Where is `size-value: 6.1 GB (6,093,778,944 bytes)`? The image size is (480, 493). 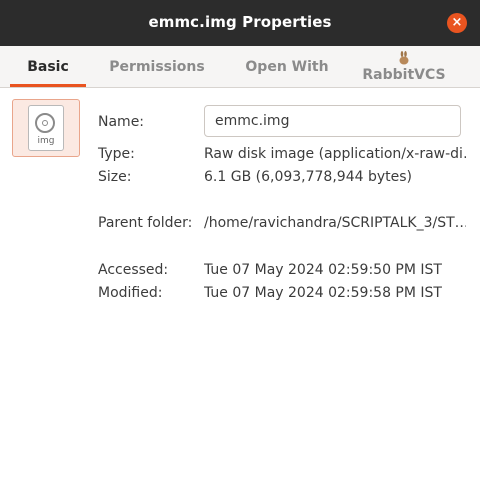
size-value: 6.1 GB (6,093,778,944 bytes) is located at coordinates (308, 177).